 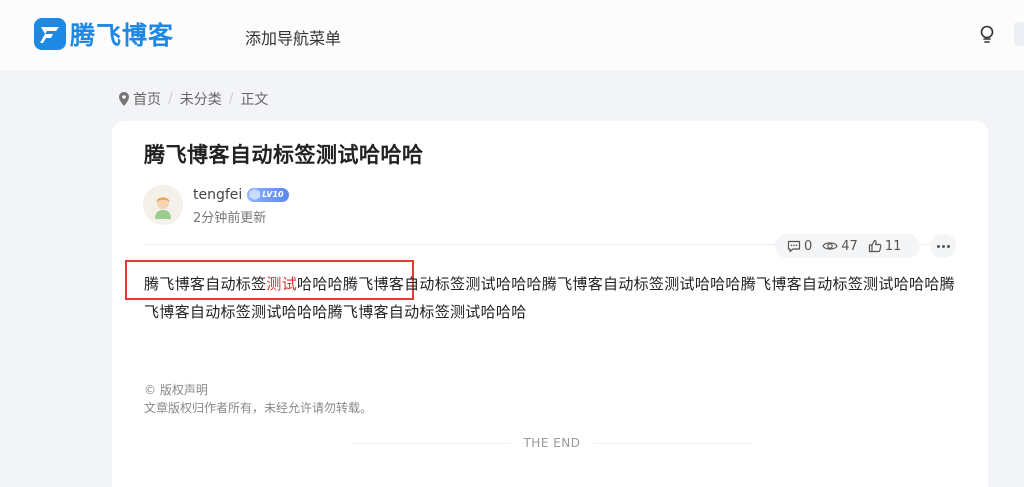 I want to click on auto-tag-link: 测试, so click(x=281, y=284).